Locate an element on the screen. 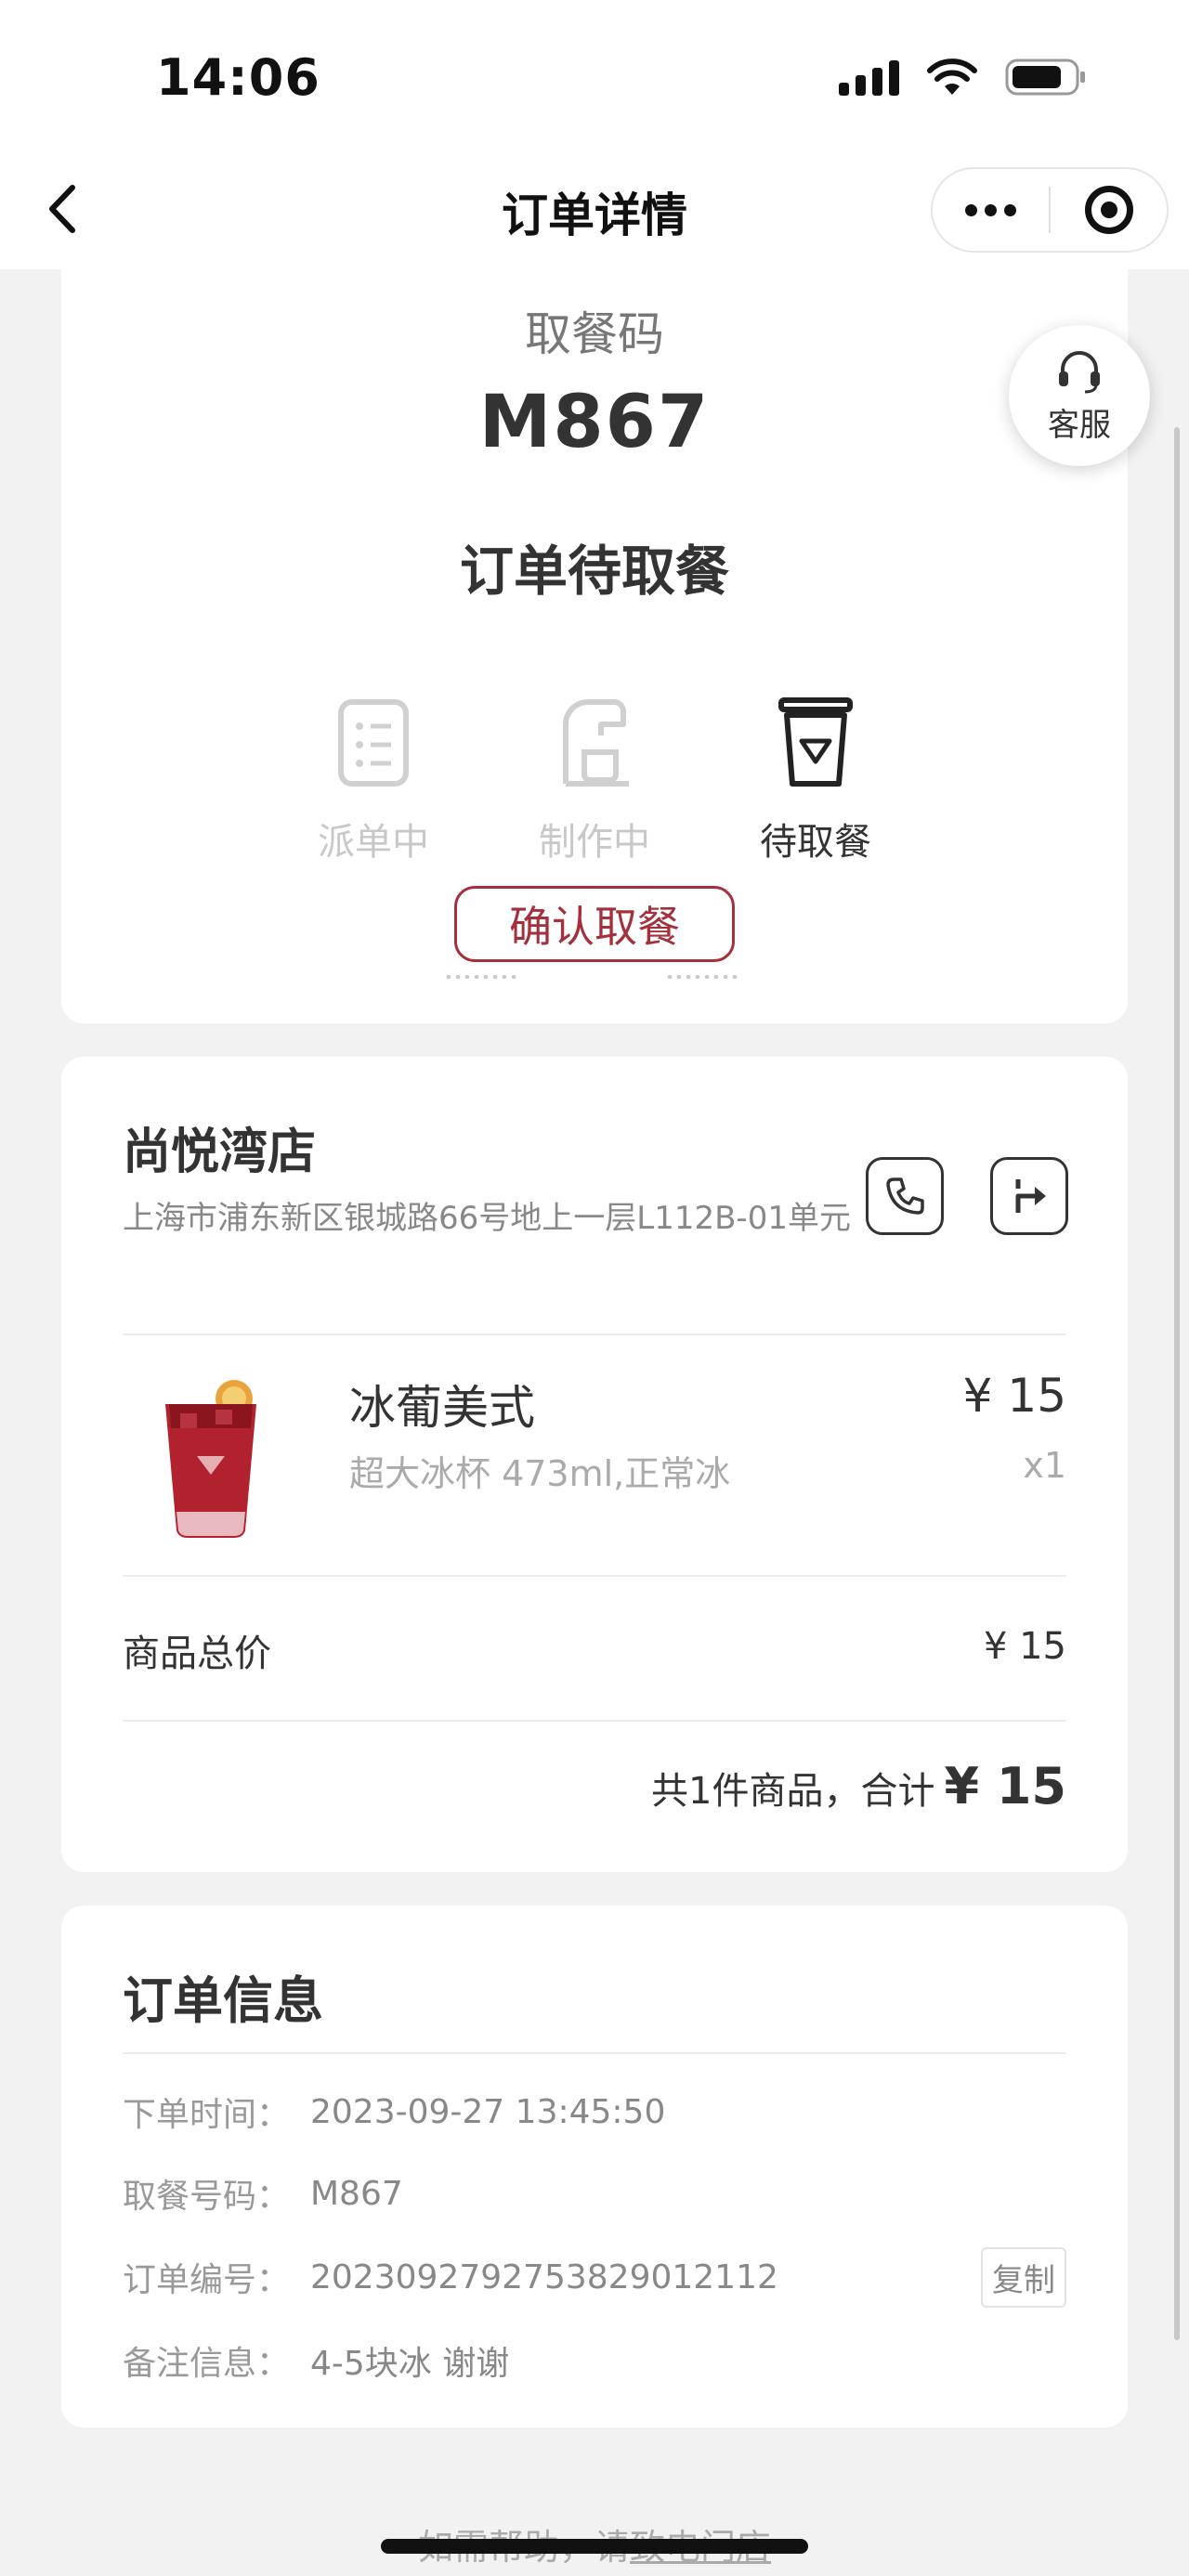 This screenshot has width=1189, height=2576. coffee-machine-icon is located at coordinates (596, 743).